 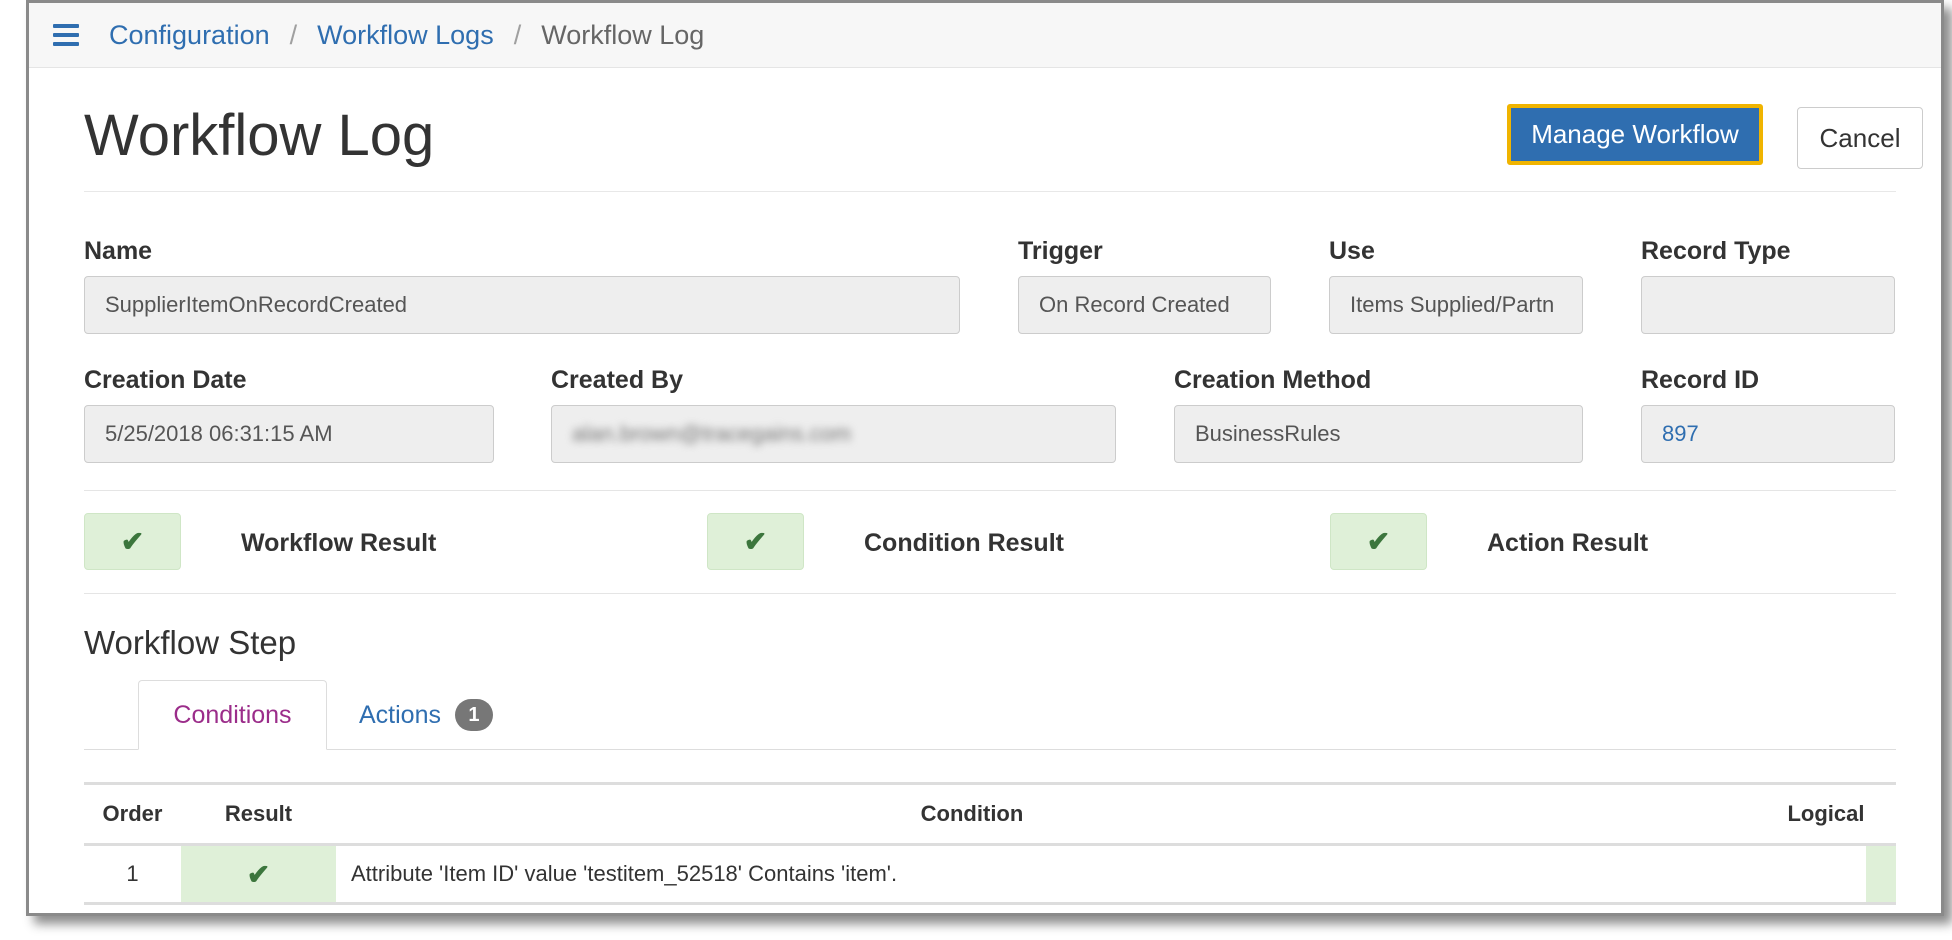 What do you see at coordinates (522, 305) in the screenshot?
I see `name-field: SupplierItemOnRecordCreated` at bounding box center [522, 305].